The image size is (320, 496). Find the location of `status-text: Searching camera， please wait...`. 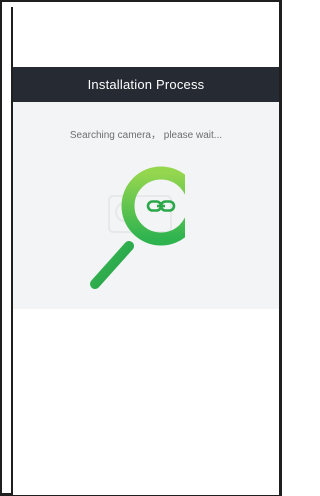

status-text: Searching camera， please wait... is located at coordinates (146, 135).